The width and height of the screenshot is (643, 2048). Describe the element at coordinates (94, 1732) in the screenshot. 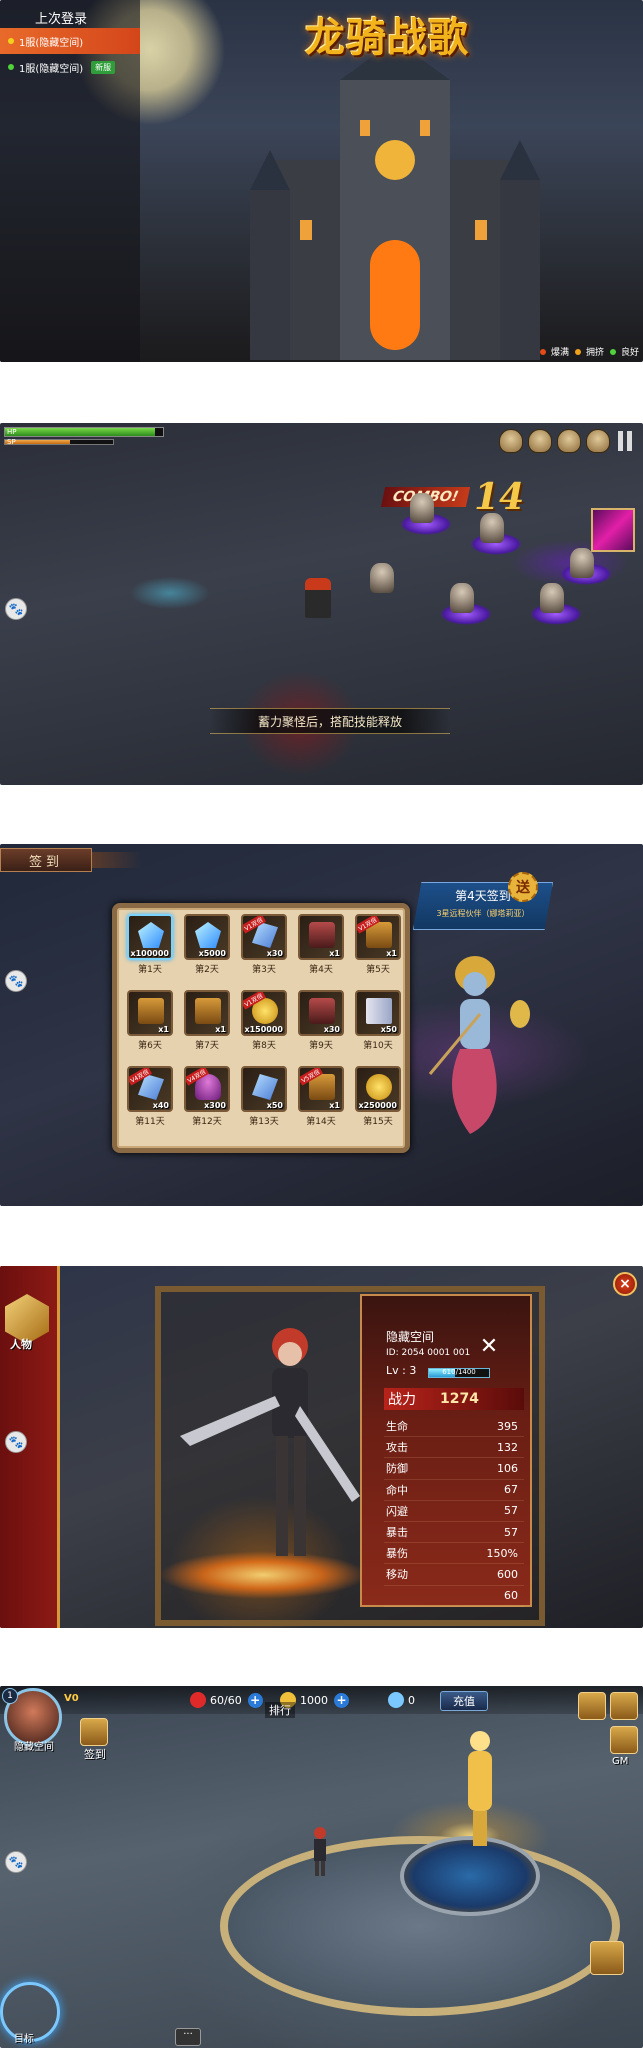

I see `checkin-button` at that location.